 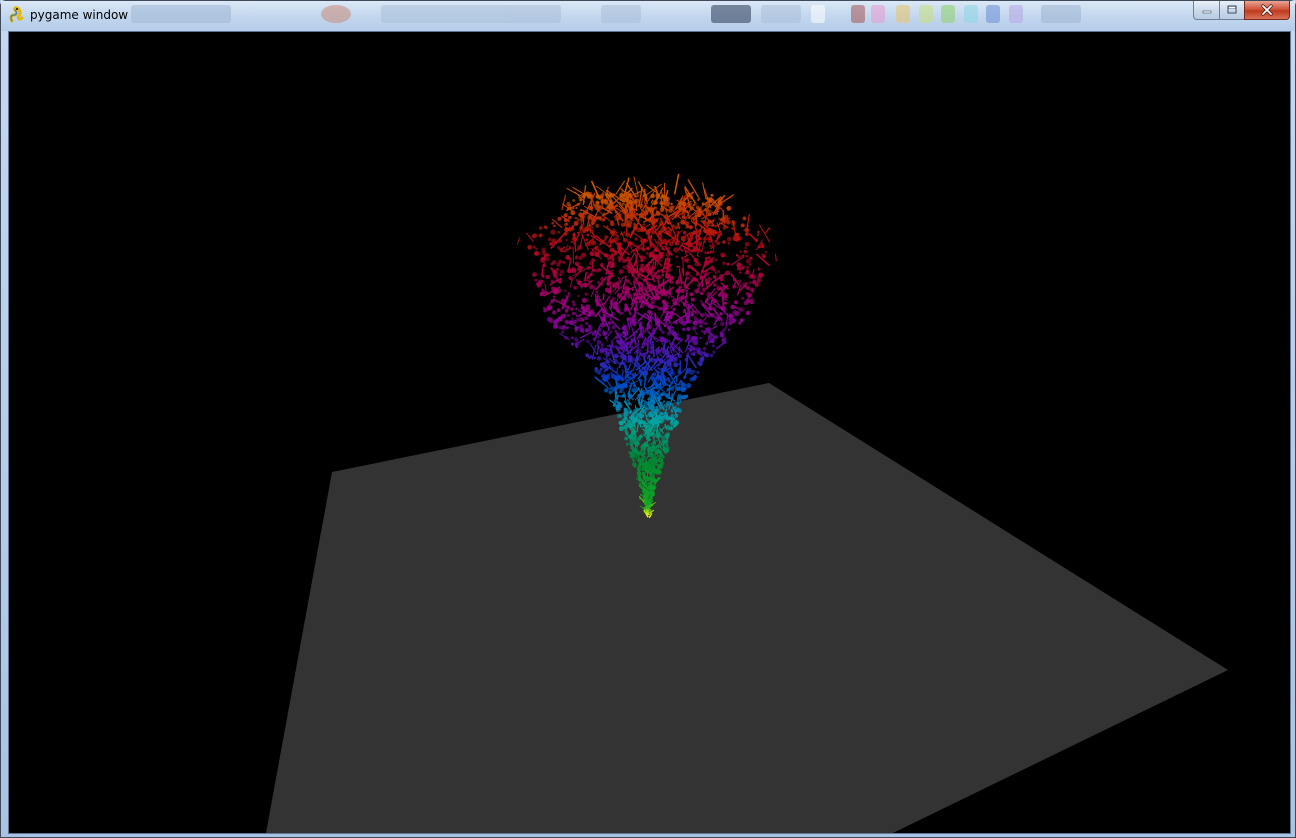 I want to click on maximize-button, so click(x=1231, y=10).